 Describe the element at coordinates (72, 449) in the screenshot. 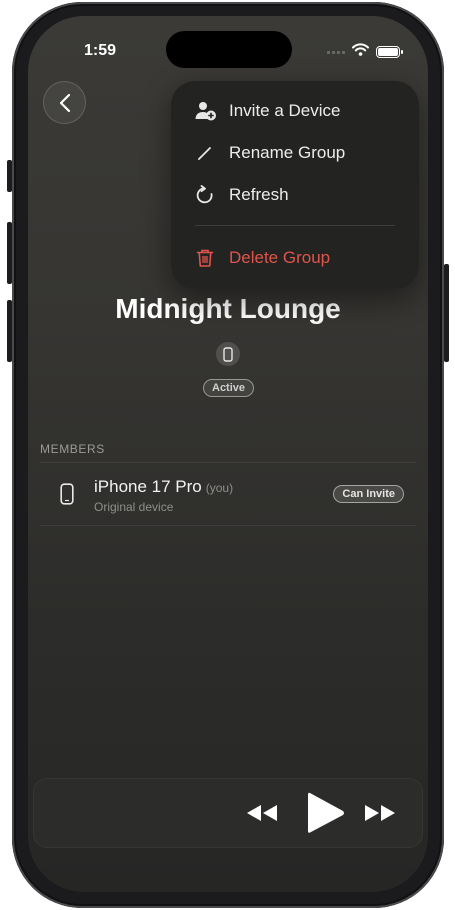

I see `members-header: MEMBERS` at that location.